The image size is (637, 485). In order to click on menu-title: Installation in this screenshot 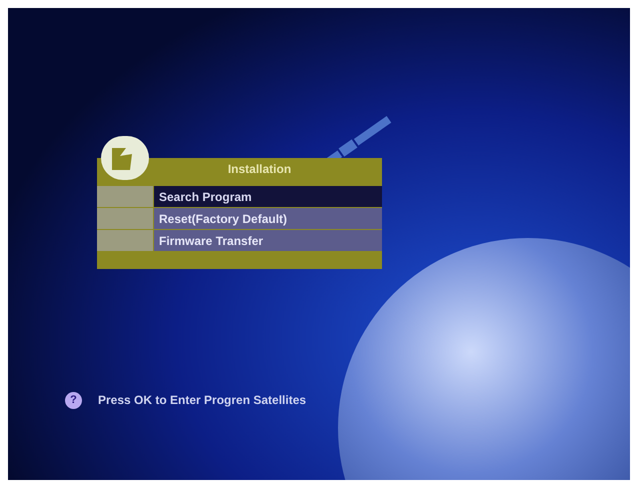, I will do `click(259, 169)`.